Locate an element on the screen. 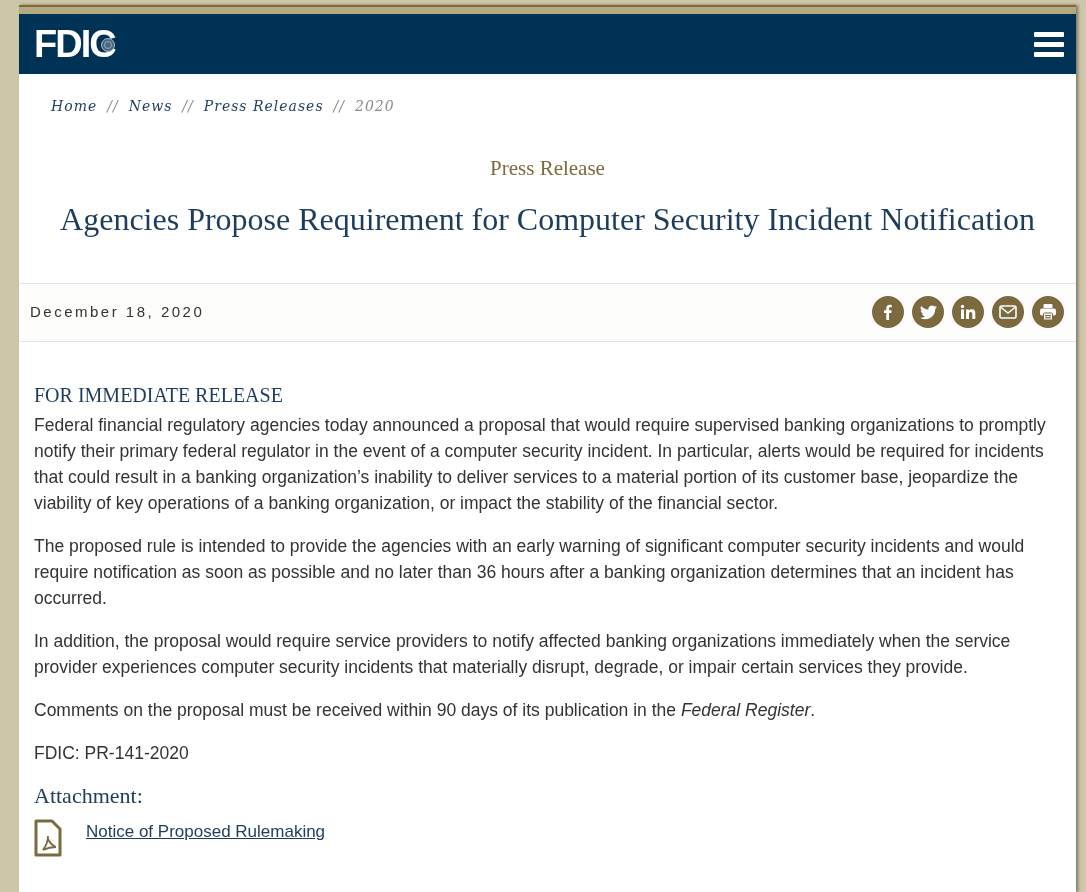 The height and width of the screenshot is (892, 1086). release-label: FOR IMMEDIATE RELEASE is located at coordinates (159, 395).